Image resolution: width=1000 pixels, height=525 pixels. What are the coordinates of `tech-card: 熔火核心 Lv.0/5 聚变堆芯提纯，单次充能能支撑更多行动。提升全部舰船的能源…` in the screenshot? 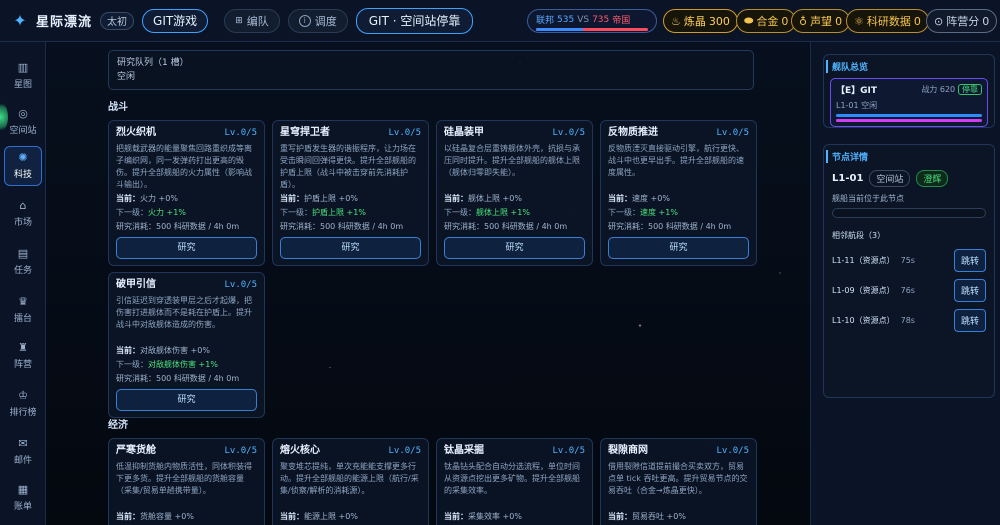 It's located at (350, 481).